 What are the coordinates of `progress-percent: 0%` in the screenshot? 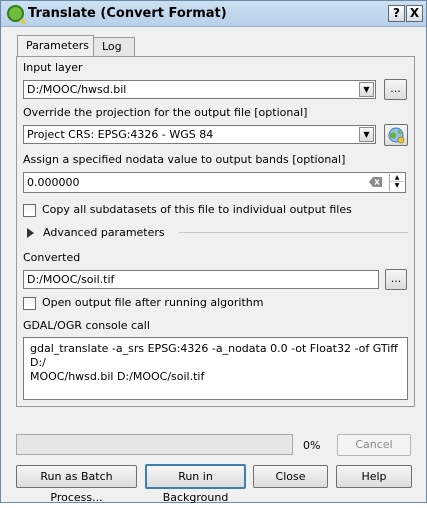 It's located at (312, 445).